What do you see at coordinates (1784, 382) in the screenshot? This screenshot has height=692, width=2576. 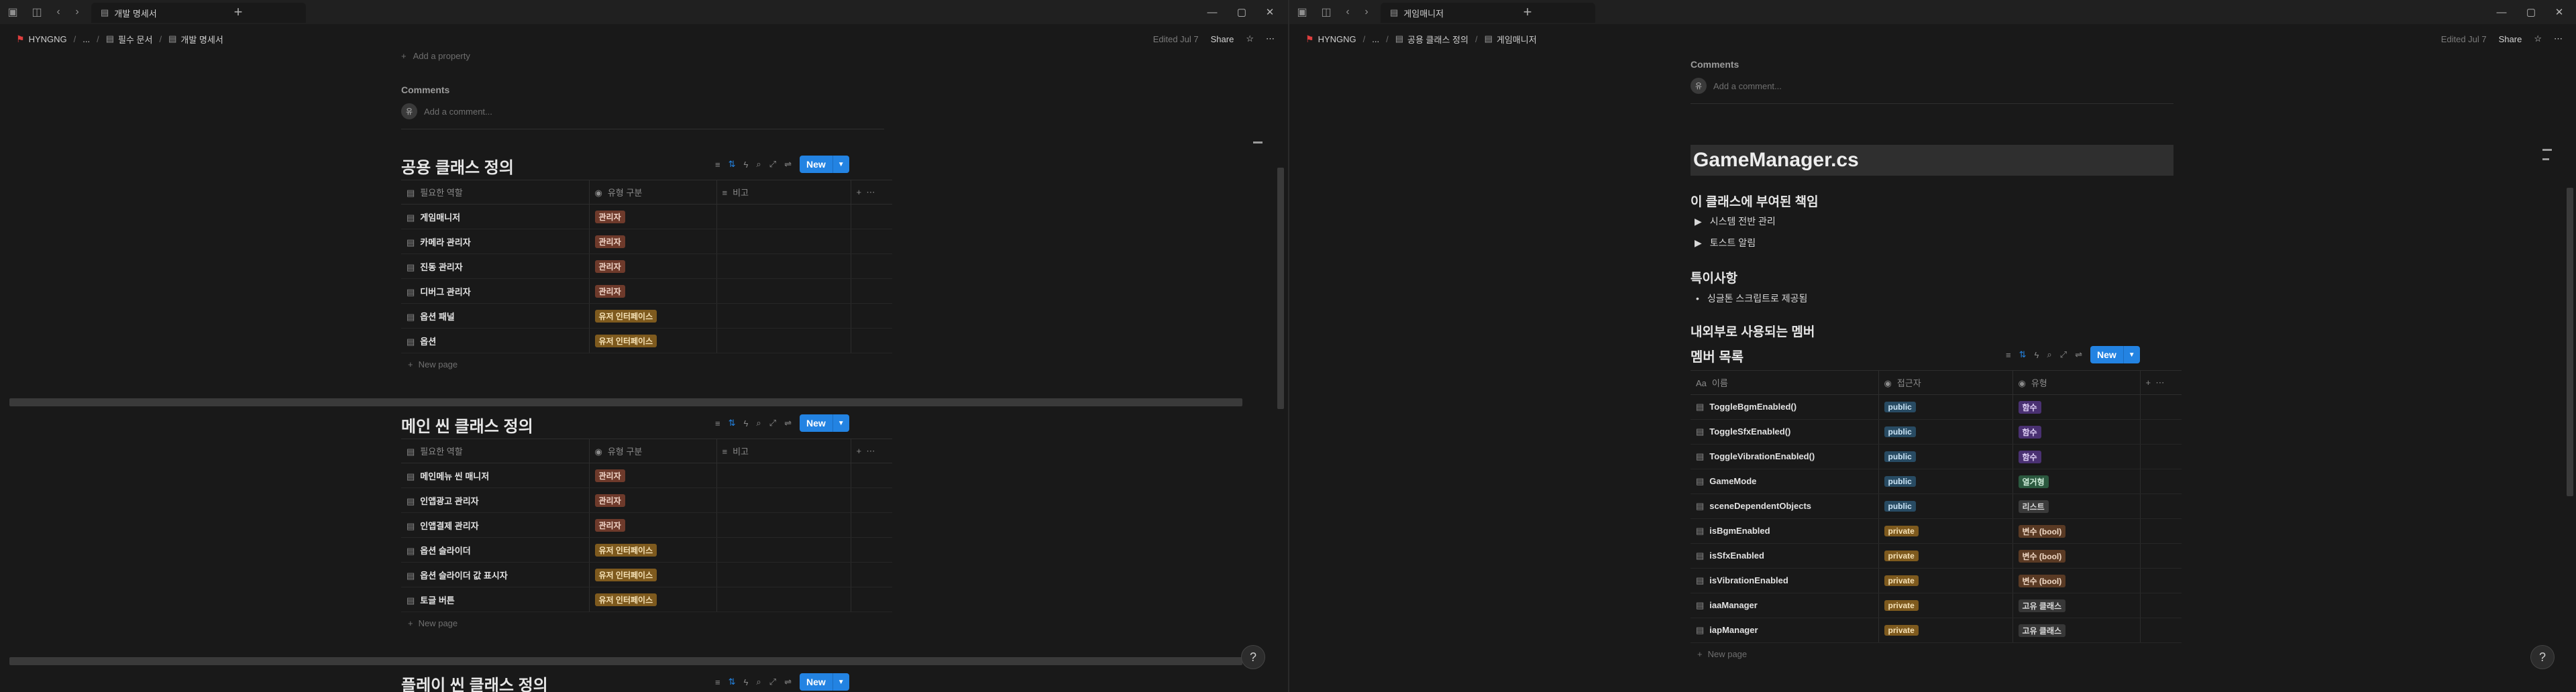 I see `col-header: Aa 이름` at bounding box center [1784, 382].